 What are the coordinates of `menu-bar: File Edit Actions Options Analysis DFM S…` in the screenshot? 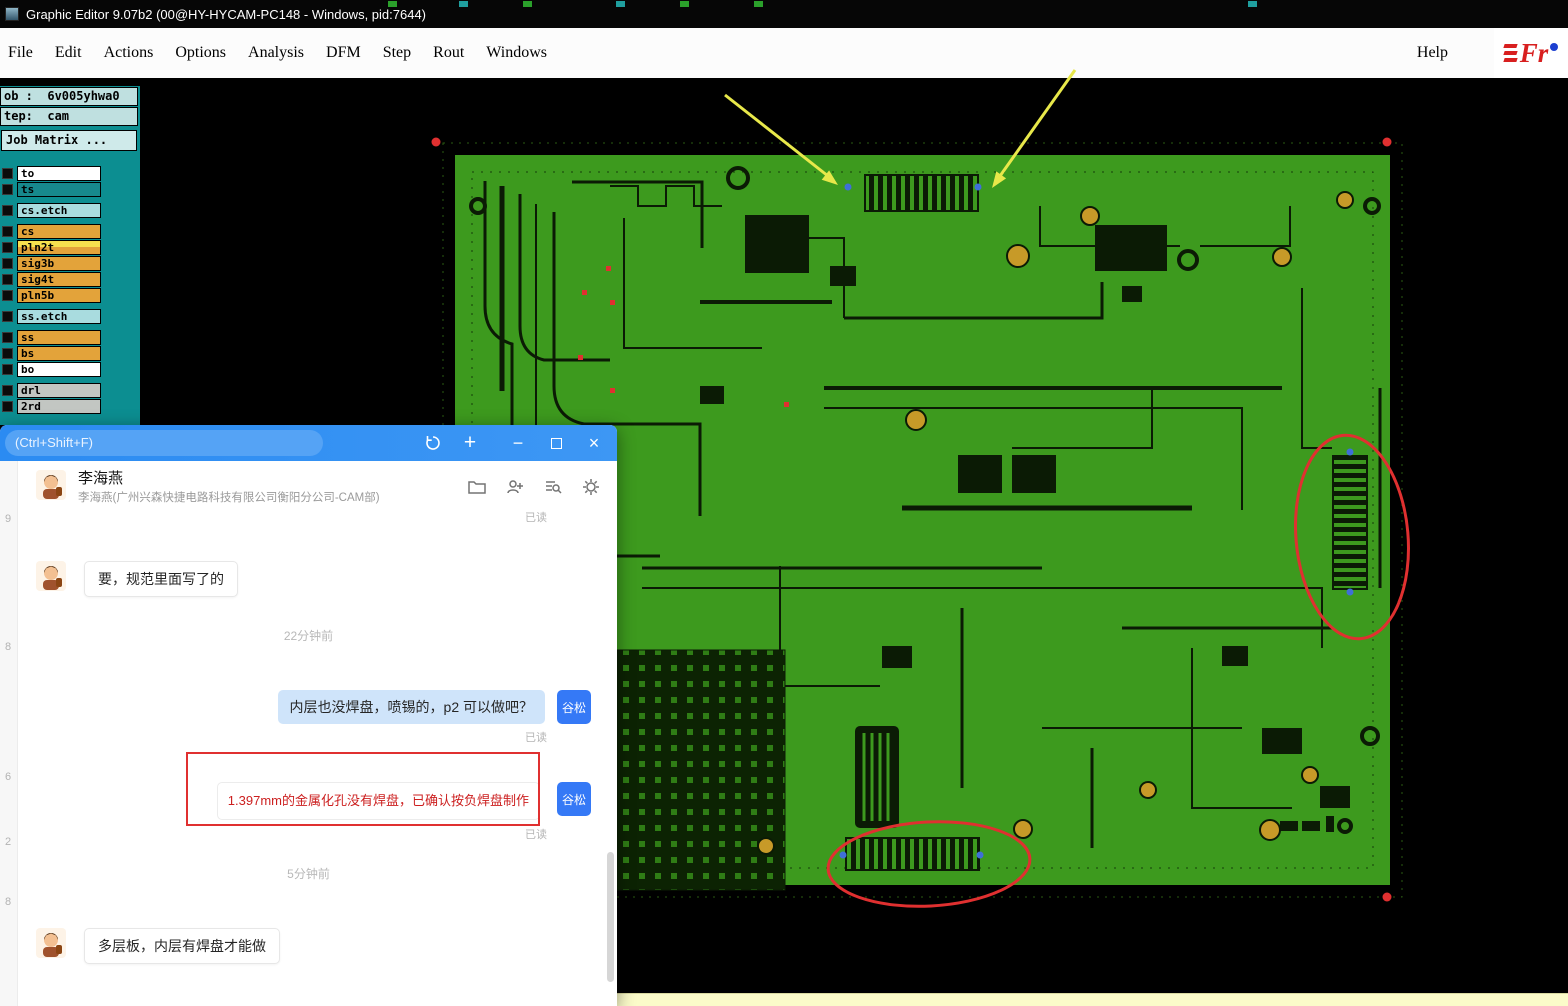 It's located at (784, 53).